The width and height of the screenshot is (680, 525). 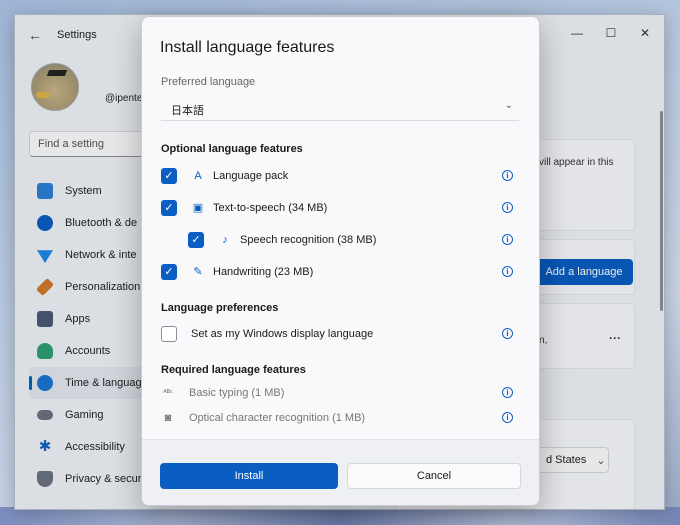 What do you see at coordinates (220, 308) in the screenshot?
I see `language-preferences-heading: Language preferences` at bounding box center [220, 308].